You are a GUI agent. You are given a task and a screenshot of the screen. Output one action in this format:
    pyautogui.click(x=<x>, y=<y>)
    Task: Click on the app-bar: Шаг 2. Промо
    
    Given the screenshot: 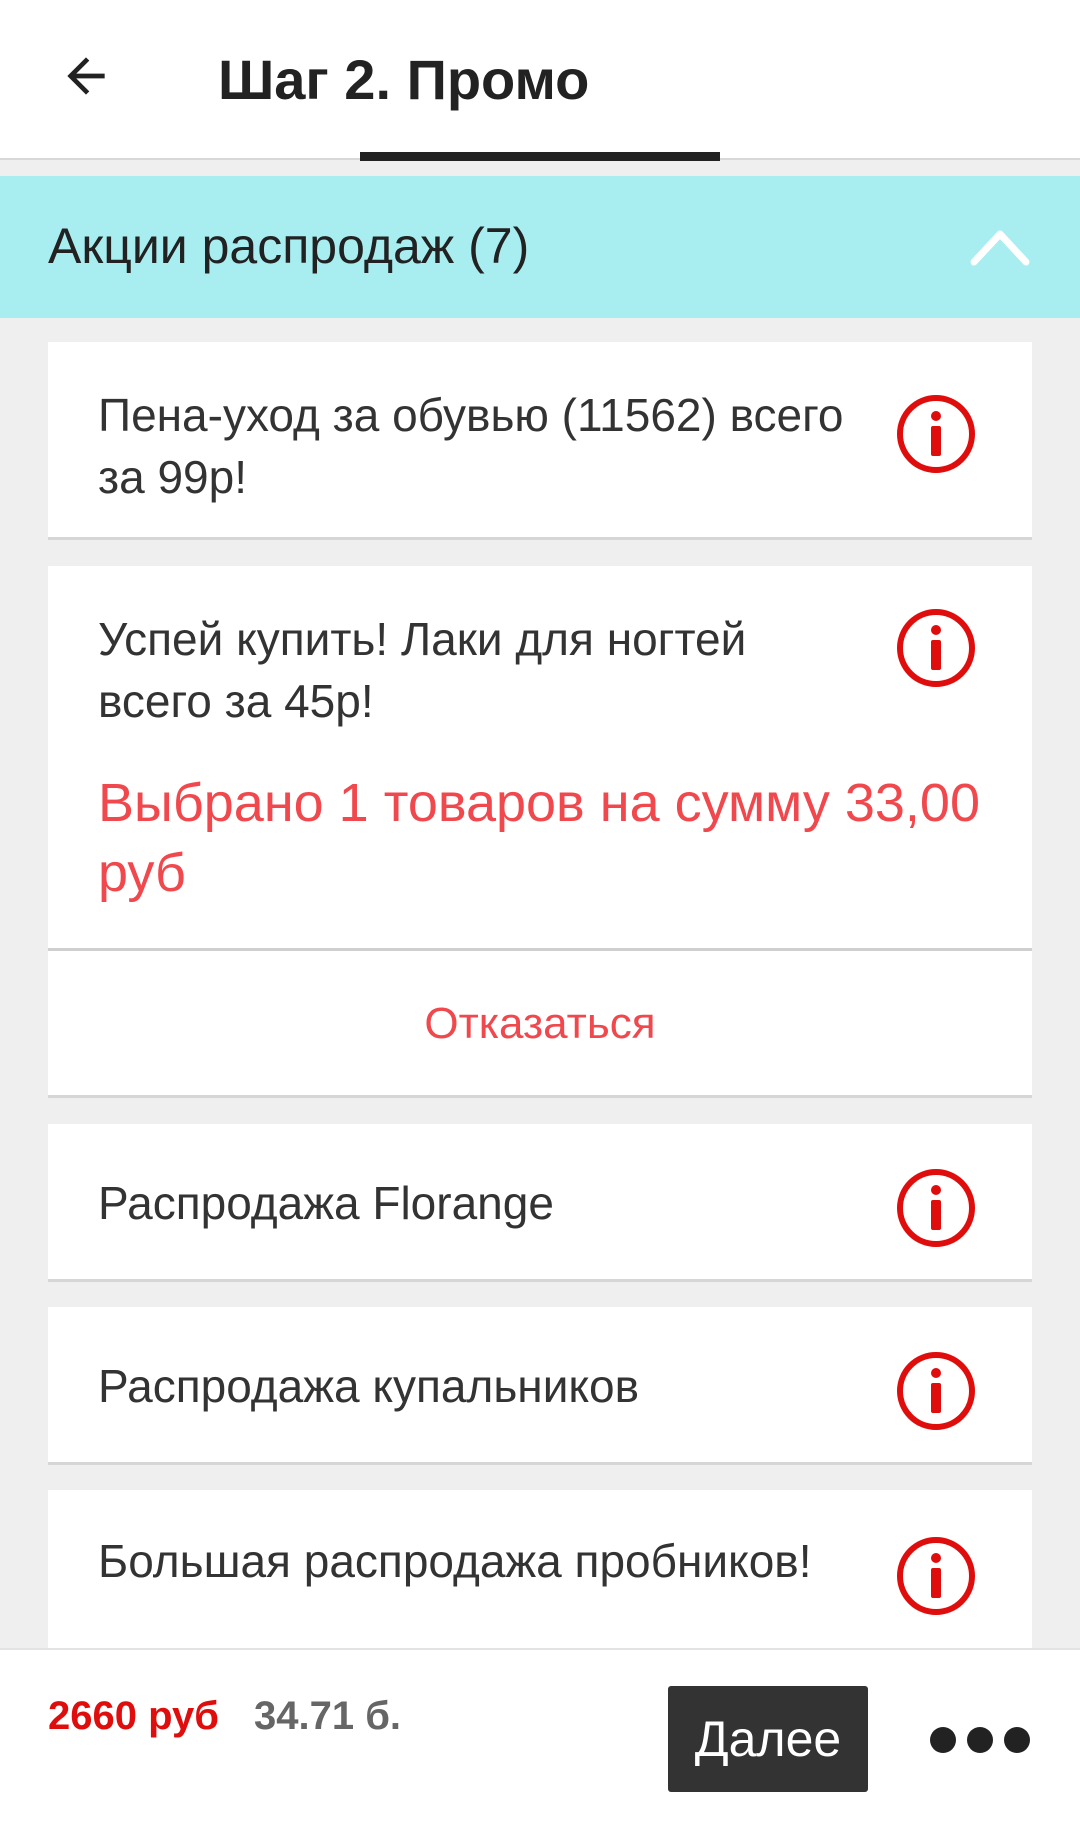 What is the action you would take?
    pyautogui.click(x=540, y=80)
    